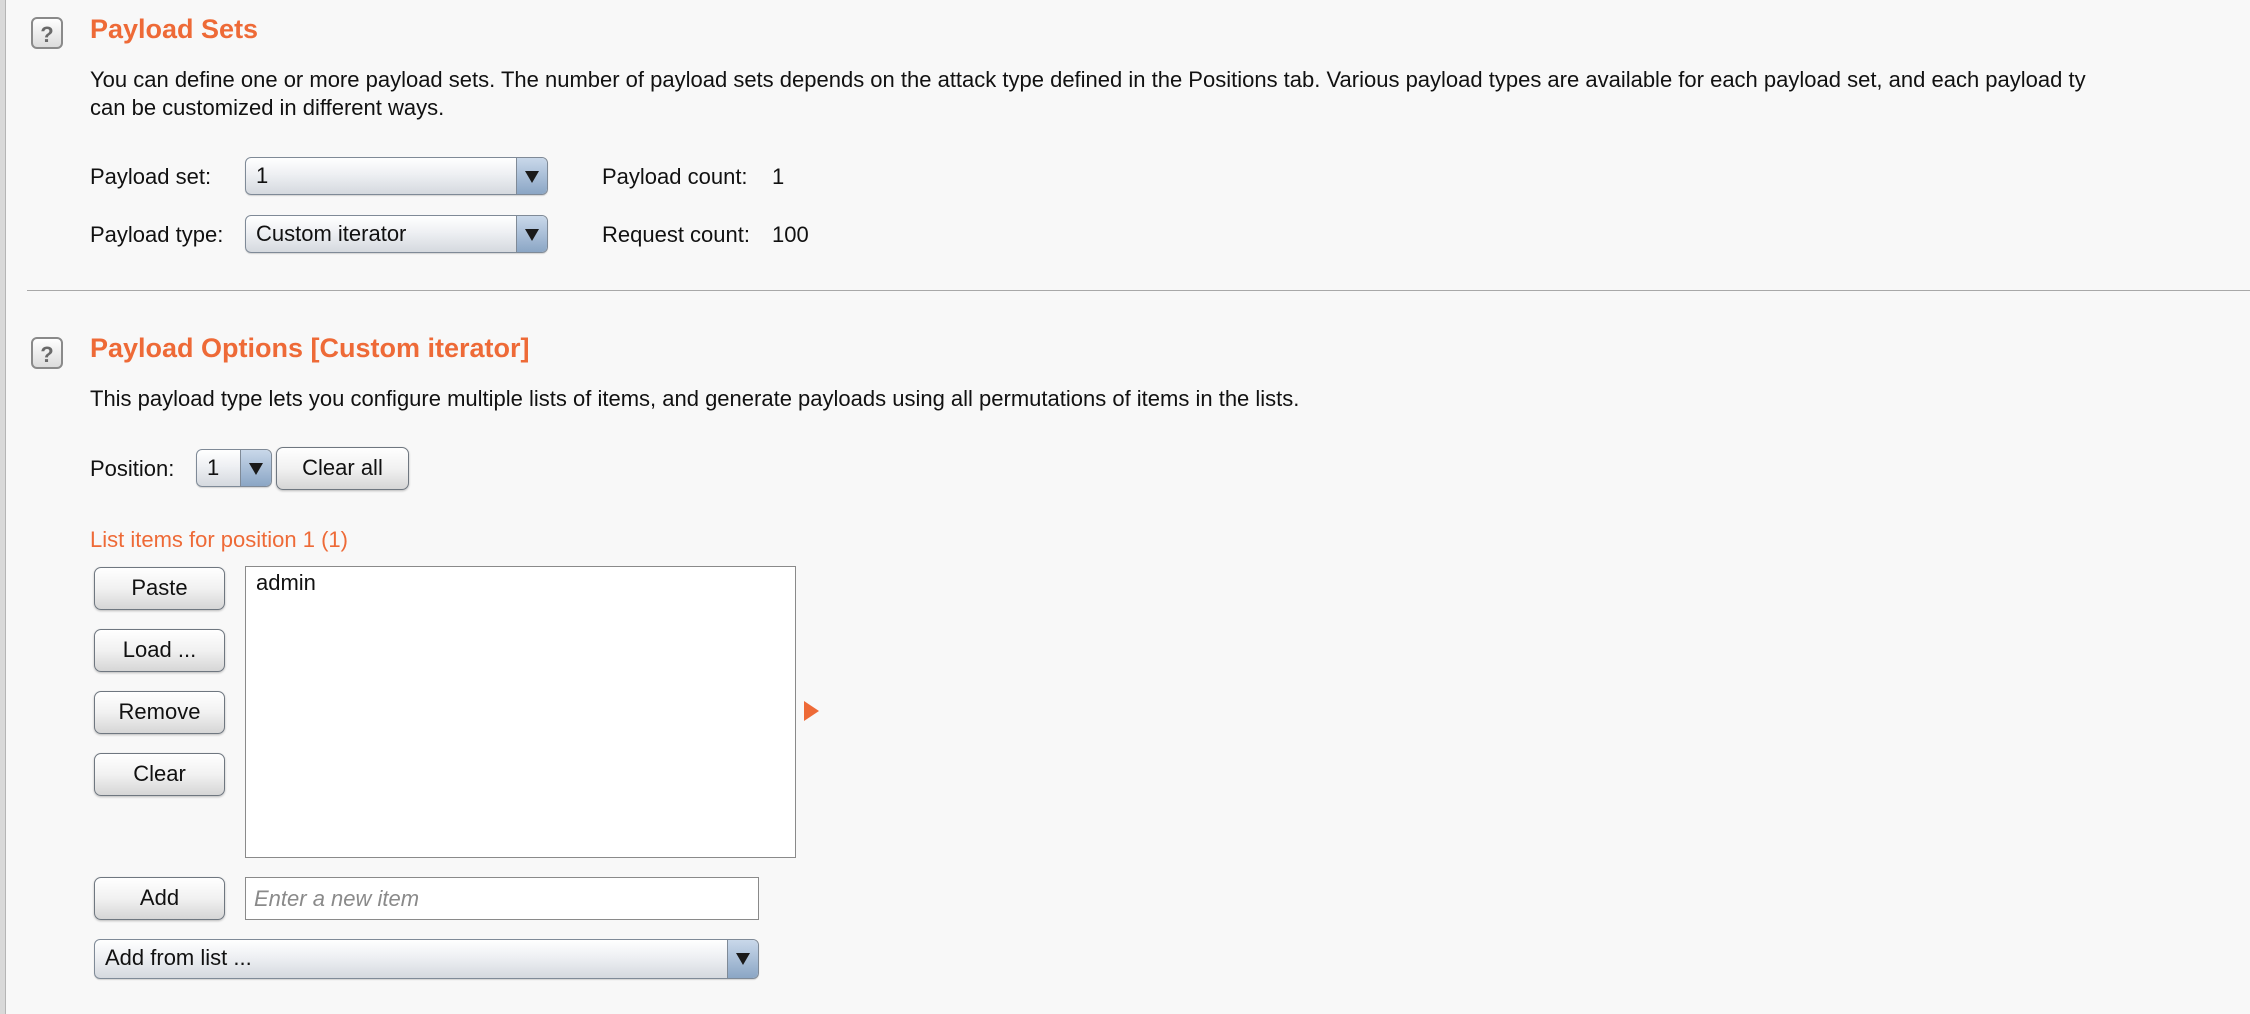 The image size is (2250, 1014). Describe the element at coordinates (811, 711) in the screenshot. I see `expand-arrow-icon` at that location.